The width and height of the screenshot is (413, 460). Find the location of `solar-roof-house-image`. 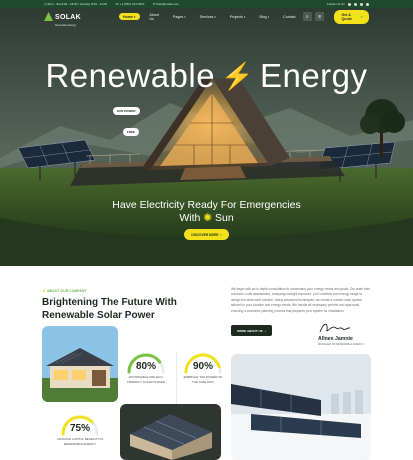

solar-roof-house-image is located at coordinates (170, 432).